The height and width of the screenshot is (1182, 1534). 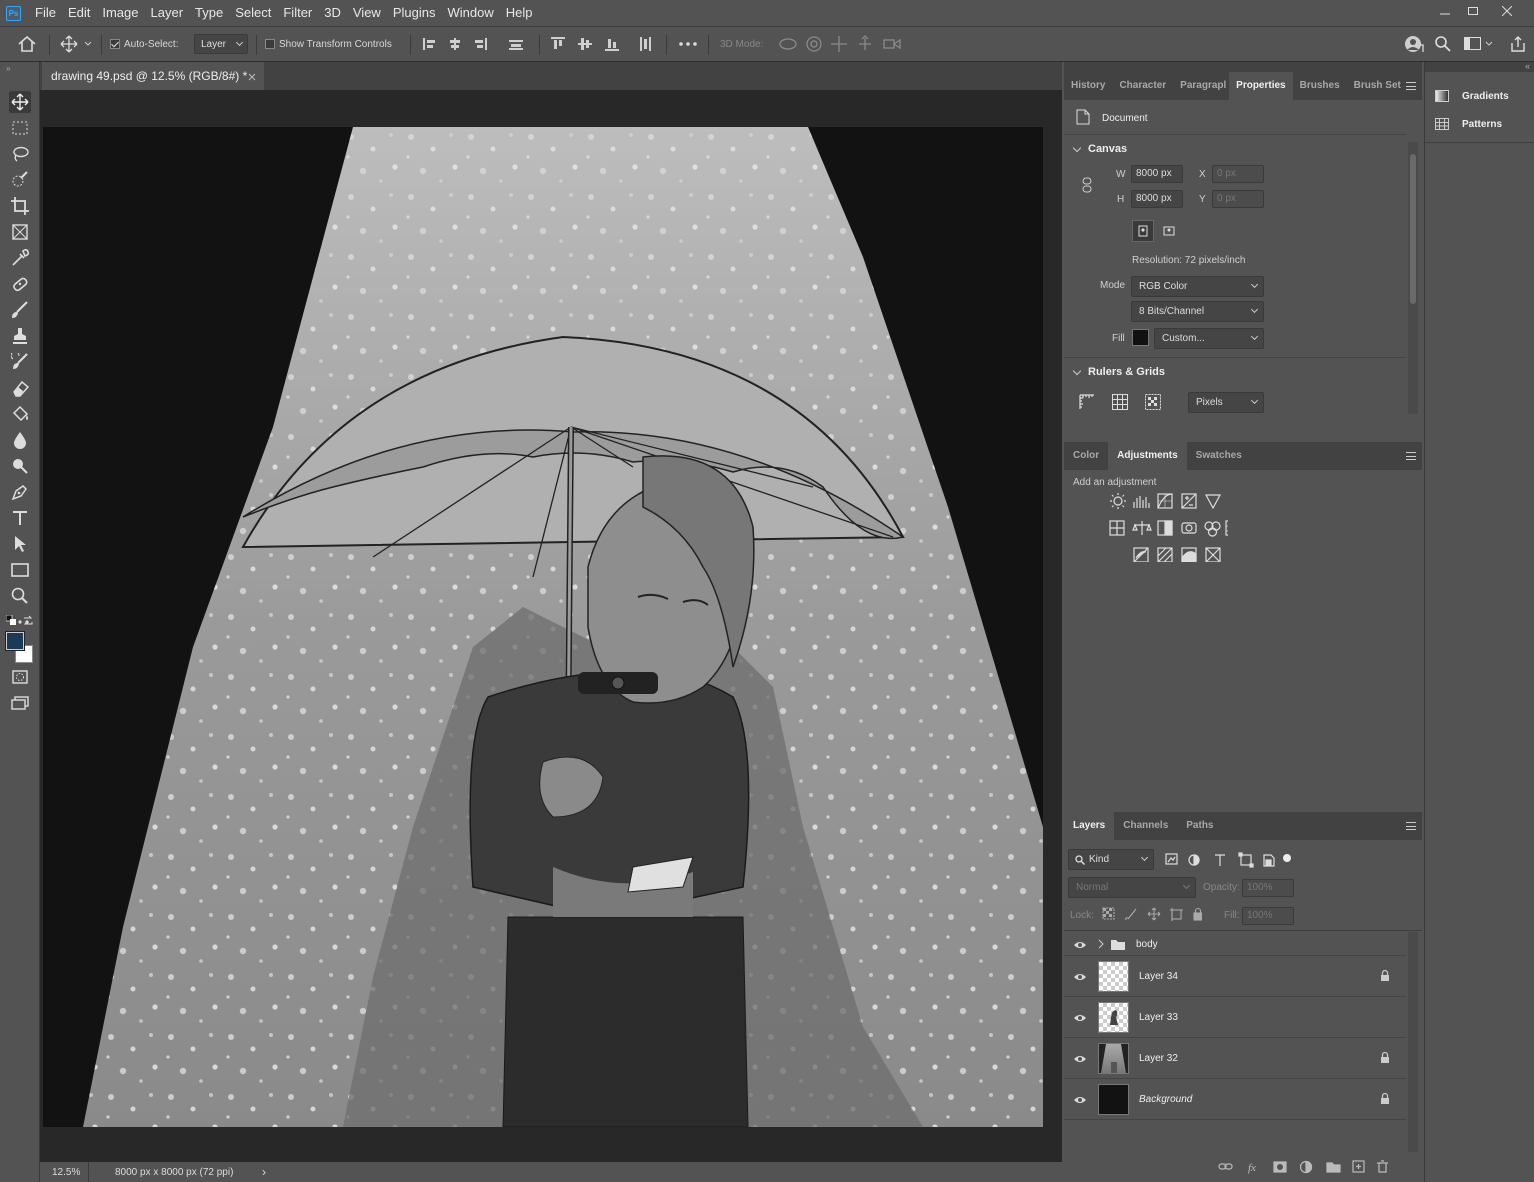 What do you see at coordinates (688, 44) in the screenshot?
I see `more-options-button` at bounding box center [688, 44].